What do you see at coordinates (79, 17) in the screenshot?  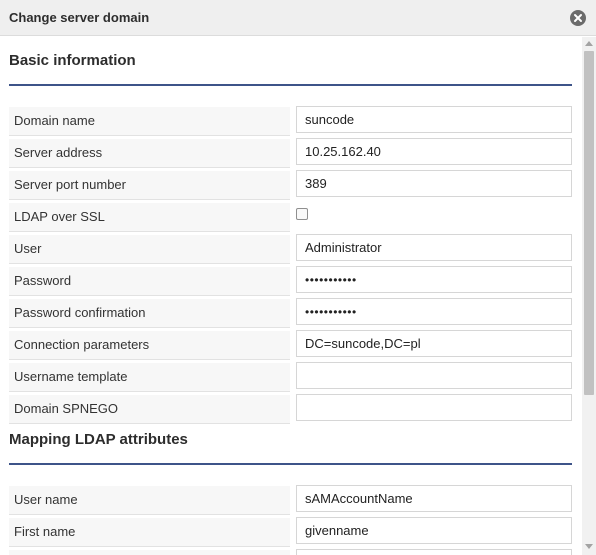 I see `dialog-title: Change server domain` at bounding box center [79, 17].